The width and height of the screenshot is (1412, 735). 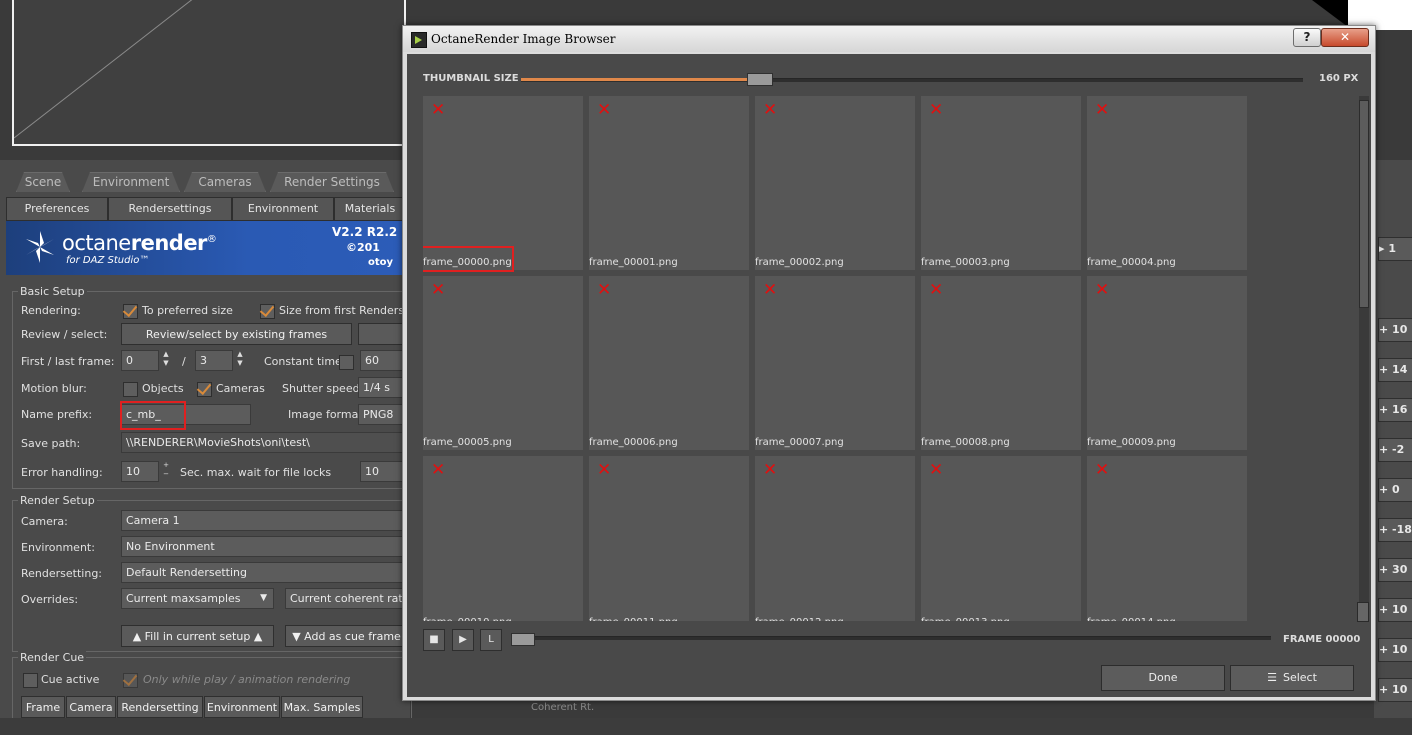 I want to click on thumbnail-filename: frame_00007.png, so click(x=799, y=442).